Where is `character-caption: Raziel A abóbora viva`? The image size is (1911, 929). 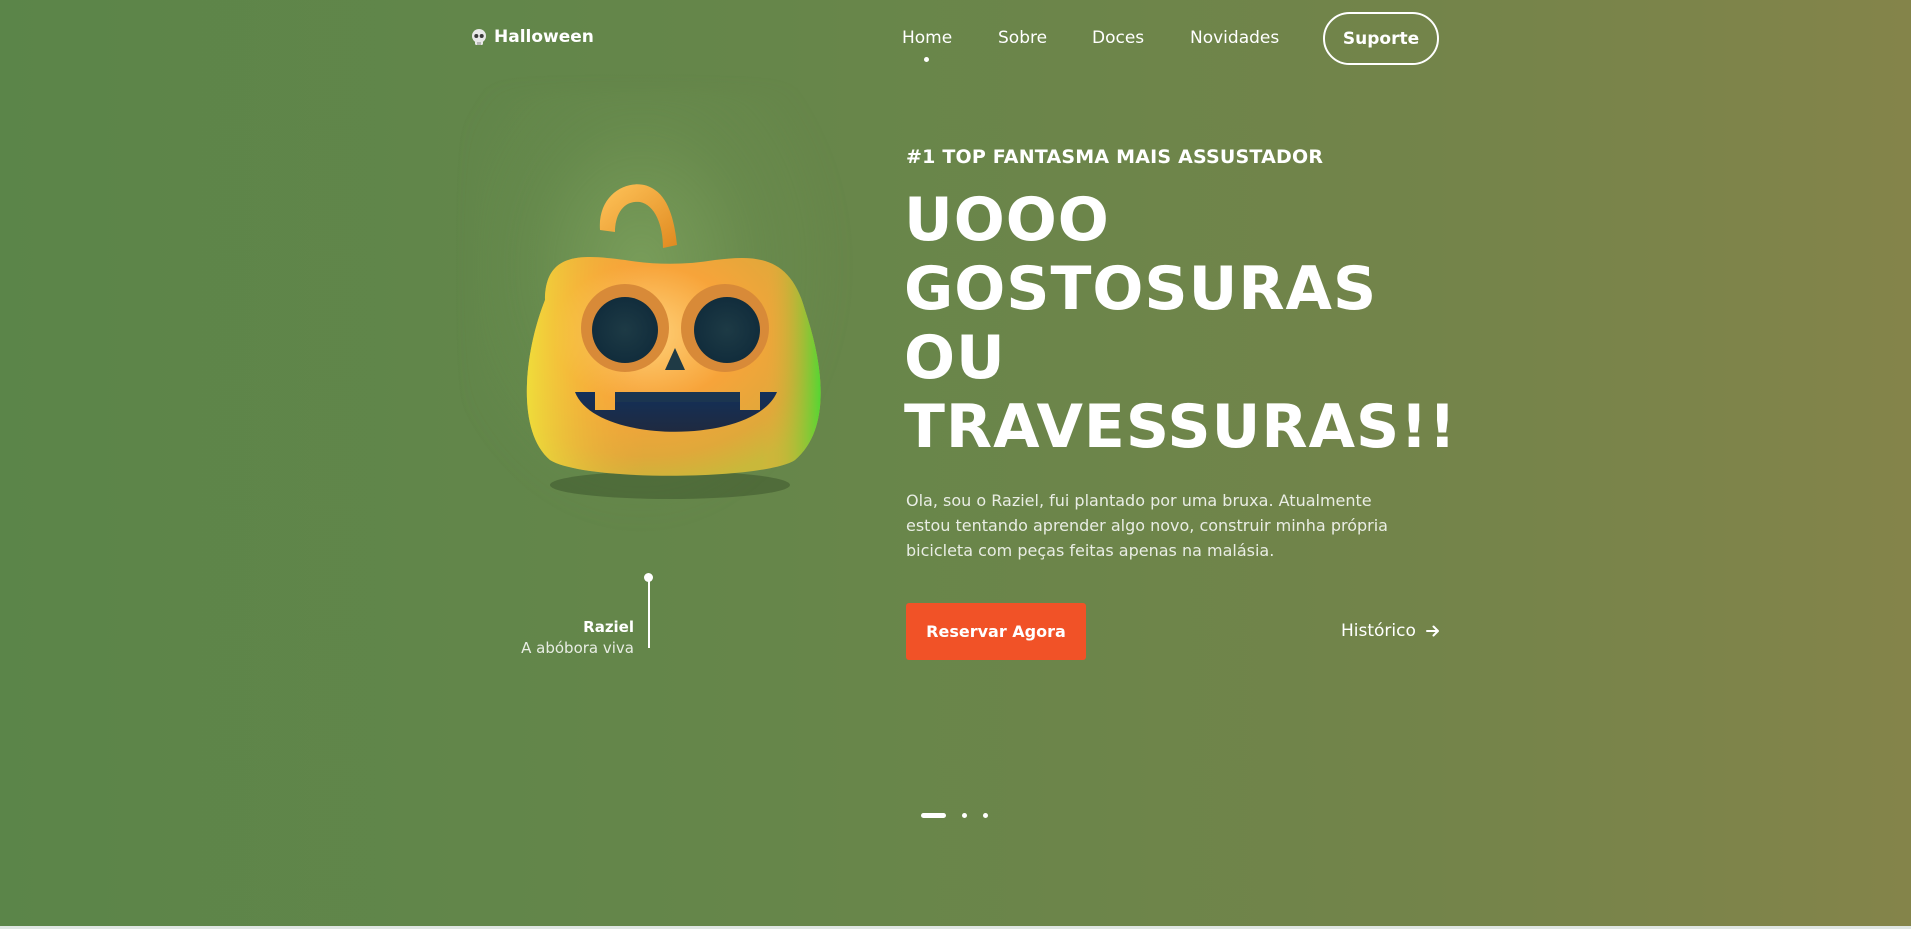
character-caption: Raziel A abóbora viva is located at coordinates (552, 637).